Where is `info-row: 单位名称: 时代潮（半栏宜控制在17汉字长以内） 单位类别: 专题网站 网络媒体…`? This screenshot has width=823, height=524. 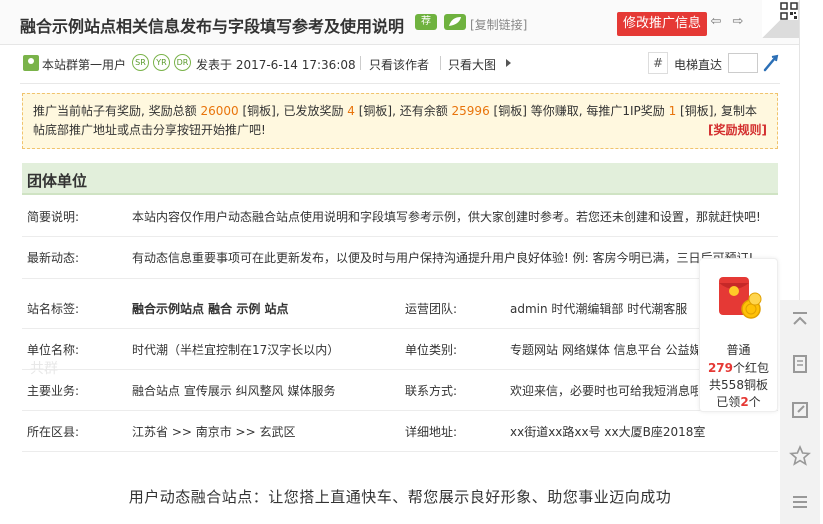 info-row: 单位名称: 时代潮（半栏宜控制在17汉字长以内） 单位类别: 专题网站 网络媒体… is located at coordinates (400, 349).